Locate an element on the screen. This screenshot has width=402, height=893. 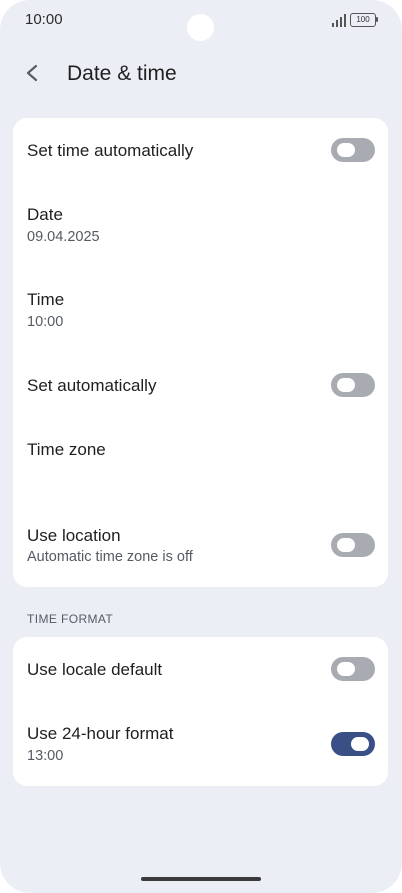
use-locale-default-toggle is located at coordinates (353, 669).